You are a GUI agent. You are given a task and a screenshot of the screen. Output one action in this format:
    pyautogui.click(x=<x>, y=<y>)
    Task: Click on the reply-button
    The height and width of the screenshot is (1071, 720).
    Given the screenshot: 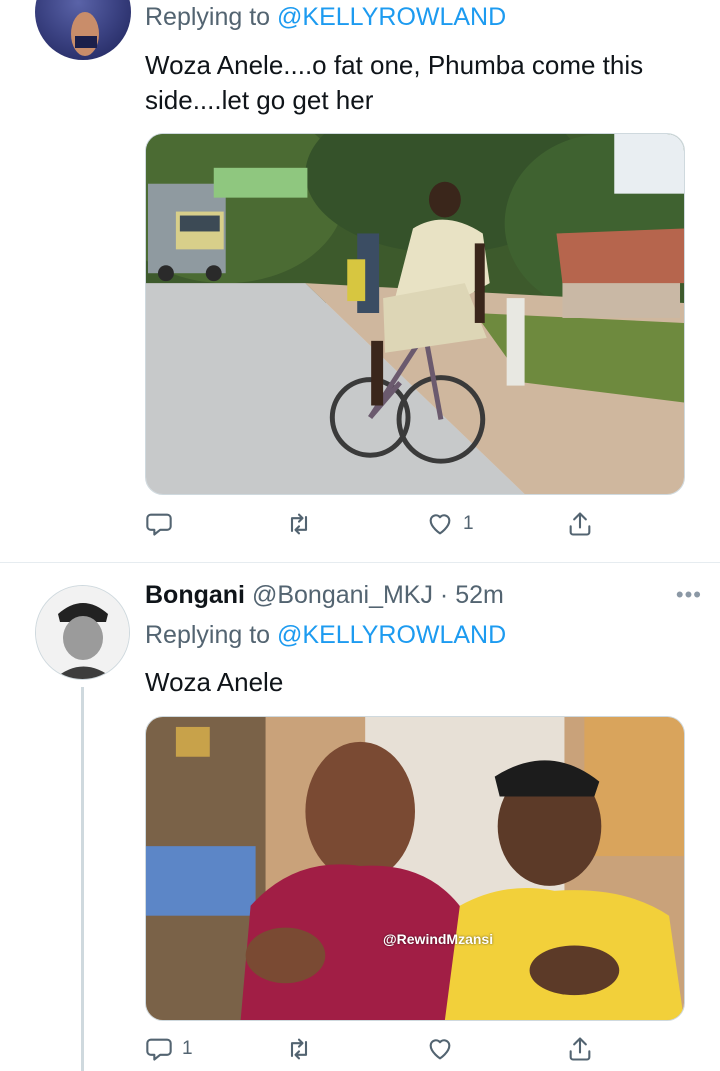 What is the action you would take?
    pyautogui.click(x=163, y=524)
    